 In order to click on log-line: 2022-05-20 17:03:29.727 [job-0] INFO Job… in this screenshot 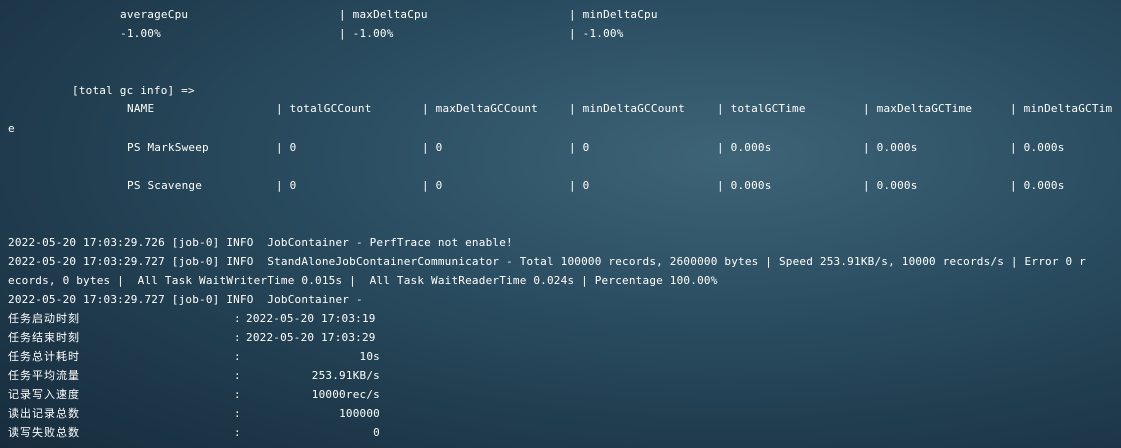, I will do `click(185, 299)`.